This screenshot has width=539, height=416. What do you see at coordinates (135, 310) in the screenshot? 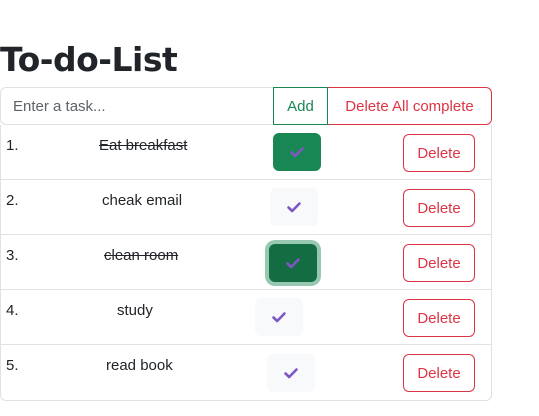
I see `task-text: study` at bounding box center [135, 310].